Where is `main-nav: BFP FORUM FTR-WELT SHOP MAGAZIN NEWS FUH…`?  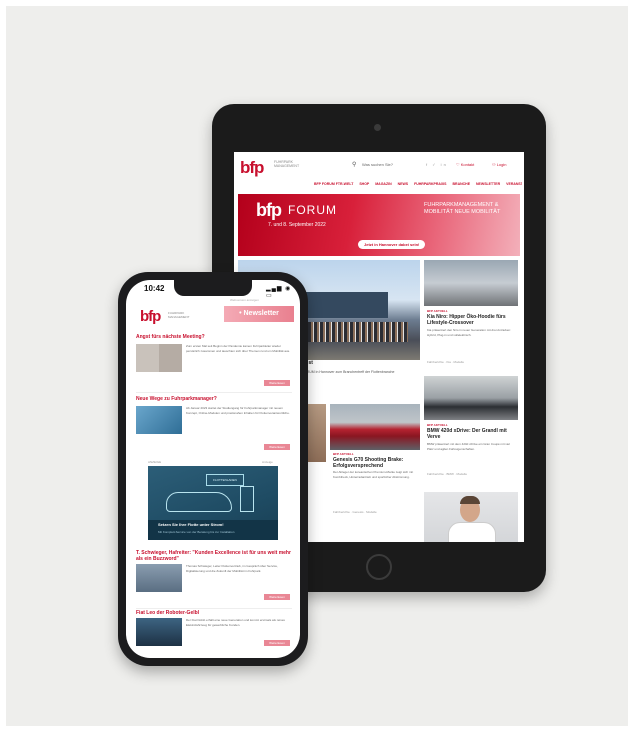
main-nav: BFP FORUM FTR-WELT SHOP MAGAZIN NEWS FUH… is located at coordinates (418, 186).